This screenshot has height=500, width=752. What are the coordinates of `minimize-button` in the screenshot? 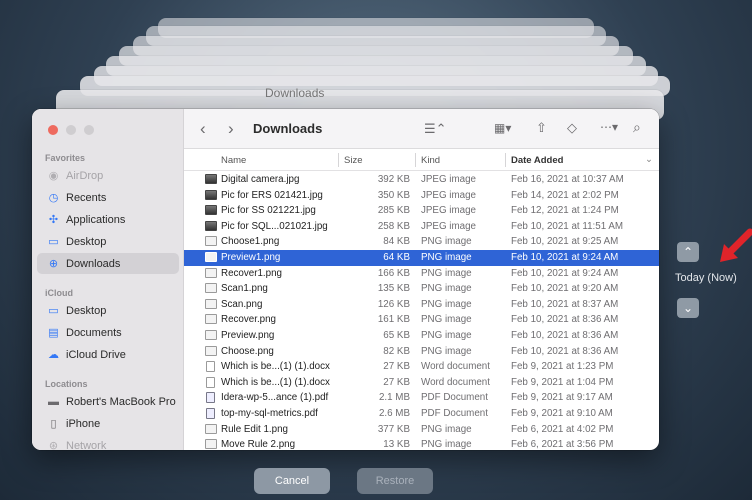 It's located at (71, 130).